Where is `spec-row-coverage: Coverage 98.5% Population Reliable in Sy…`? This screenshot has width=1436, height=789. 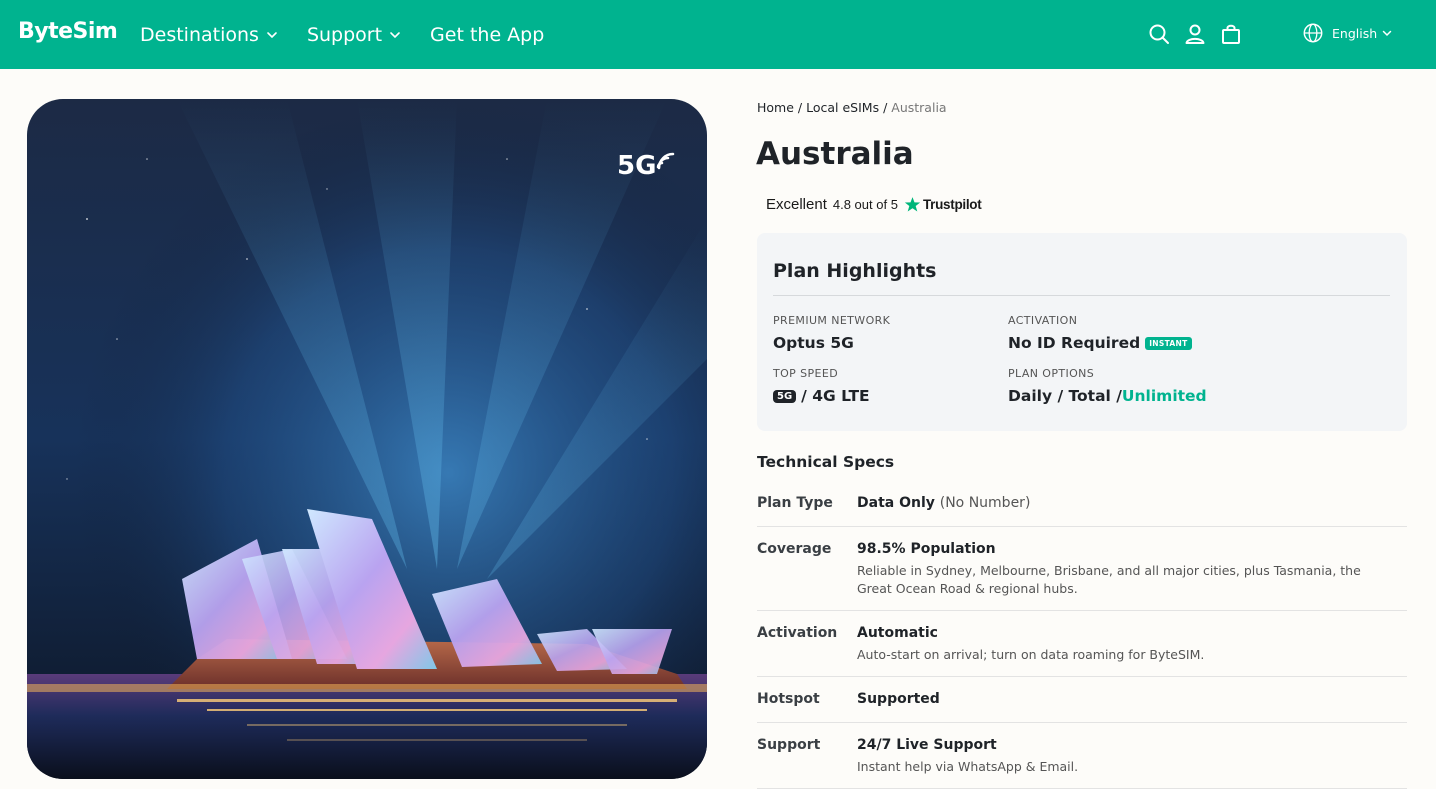 spec-row-coverage: Coverage 98.5% Population Reliable in Sy… is located at coordinates (1082, 569).